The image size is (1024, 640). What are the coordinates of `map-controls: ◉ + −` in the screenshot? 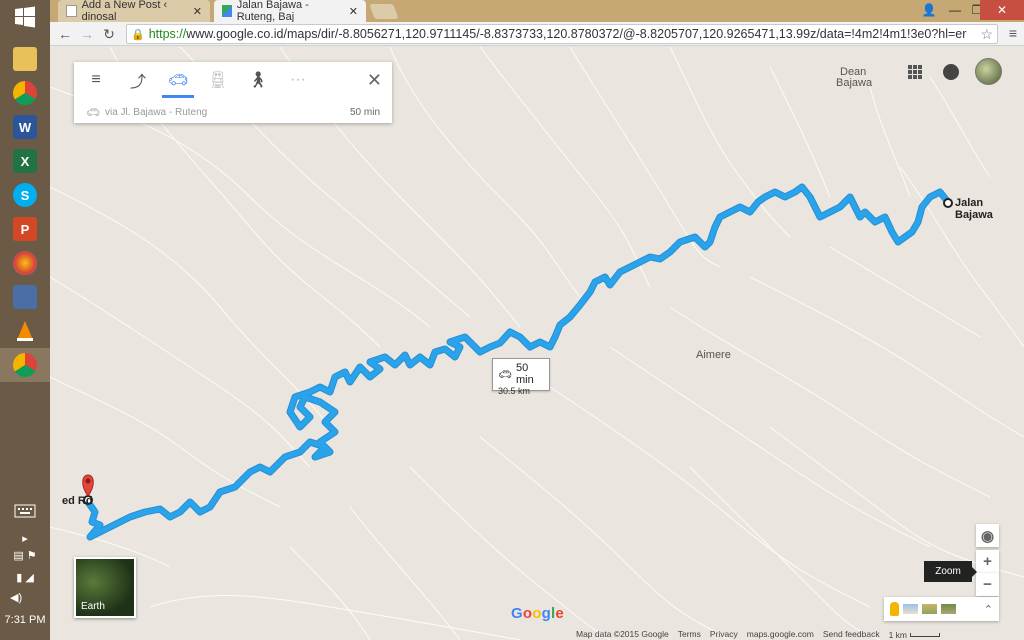 It's located at (987, 560).